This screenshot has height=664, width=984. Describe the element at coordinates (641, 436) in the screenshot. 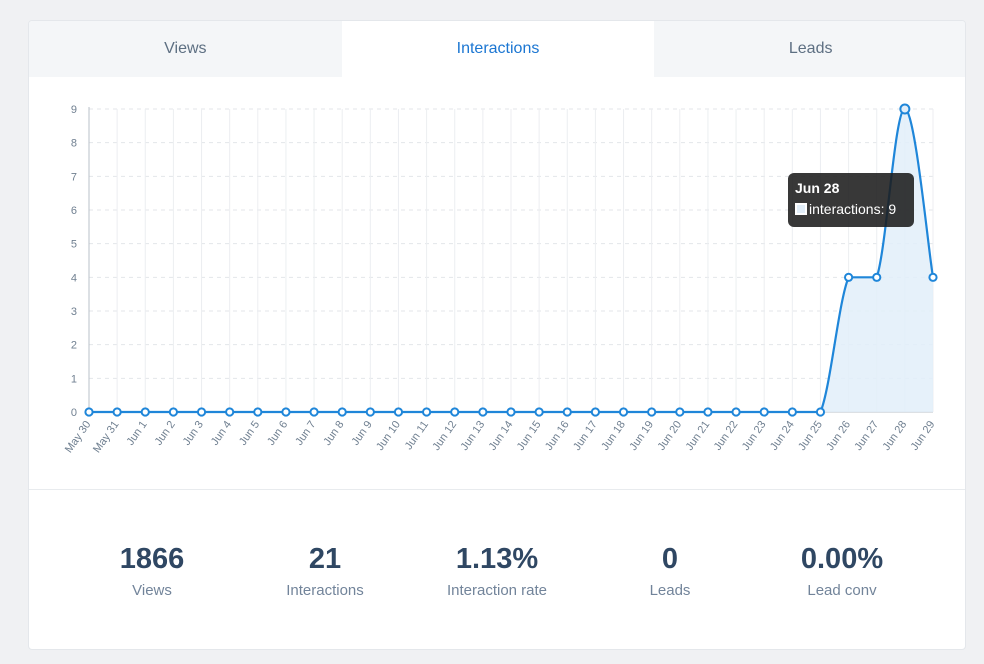

I see `x-tick-label: Jun 19` at that location.